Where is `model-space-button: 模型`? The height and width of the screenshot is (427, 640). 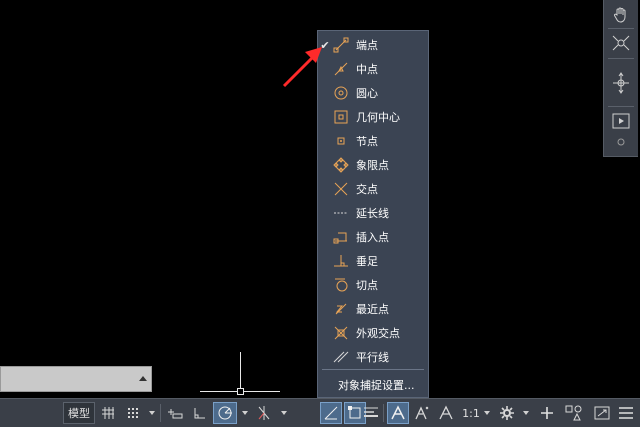 model-space-button: 模型 is located at coordinates (79, 413).